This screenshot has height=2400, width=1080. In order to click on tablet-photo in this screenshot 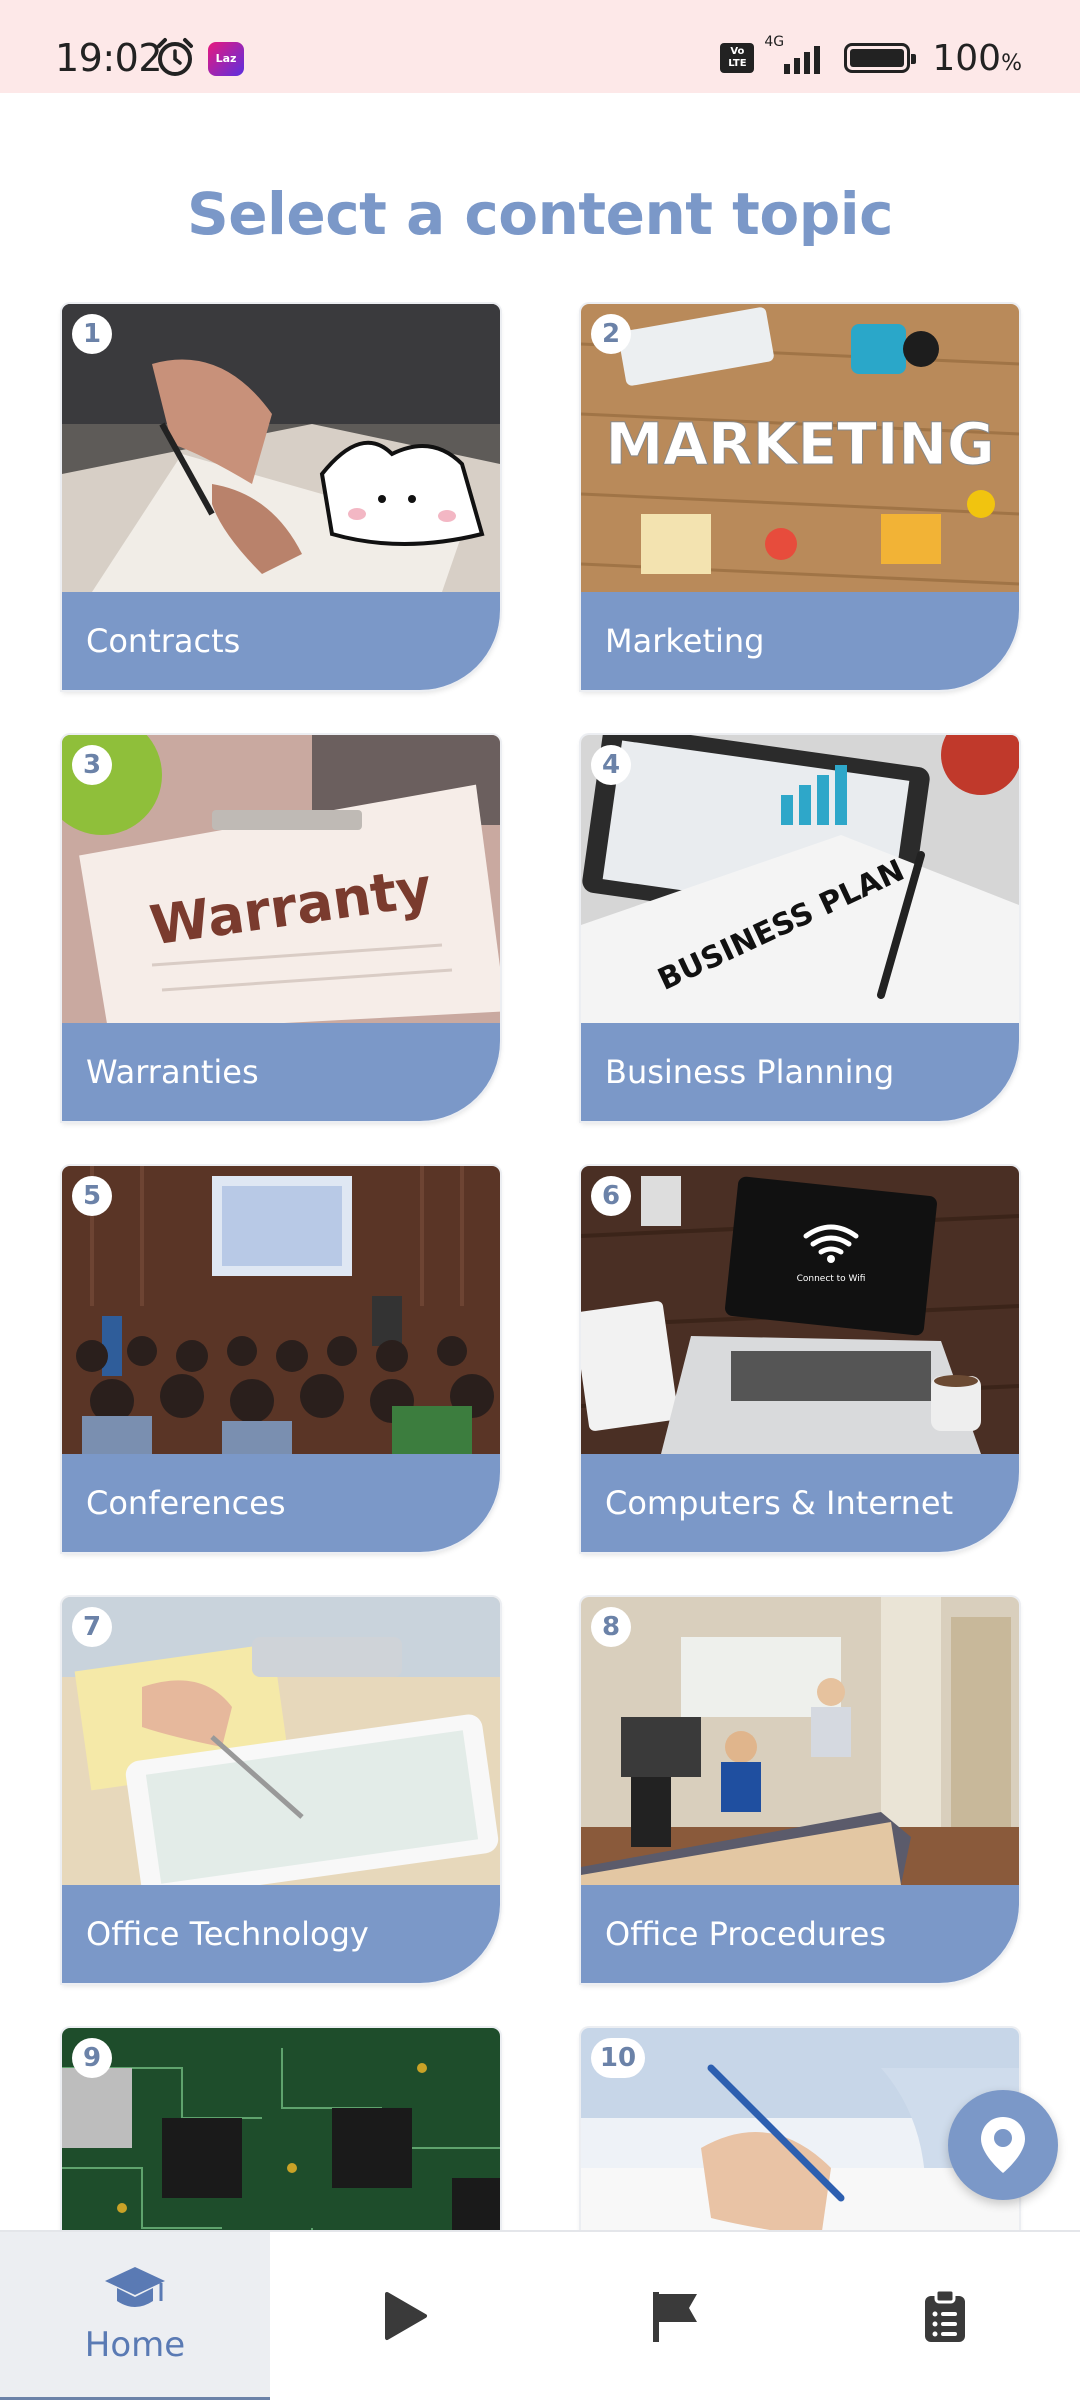, I will do `click(281, 1741)`.